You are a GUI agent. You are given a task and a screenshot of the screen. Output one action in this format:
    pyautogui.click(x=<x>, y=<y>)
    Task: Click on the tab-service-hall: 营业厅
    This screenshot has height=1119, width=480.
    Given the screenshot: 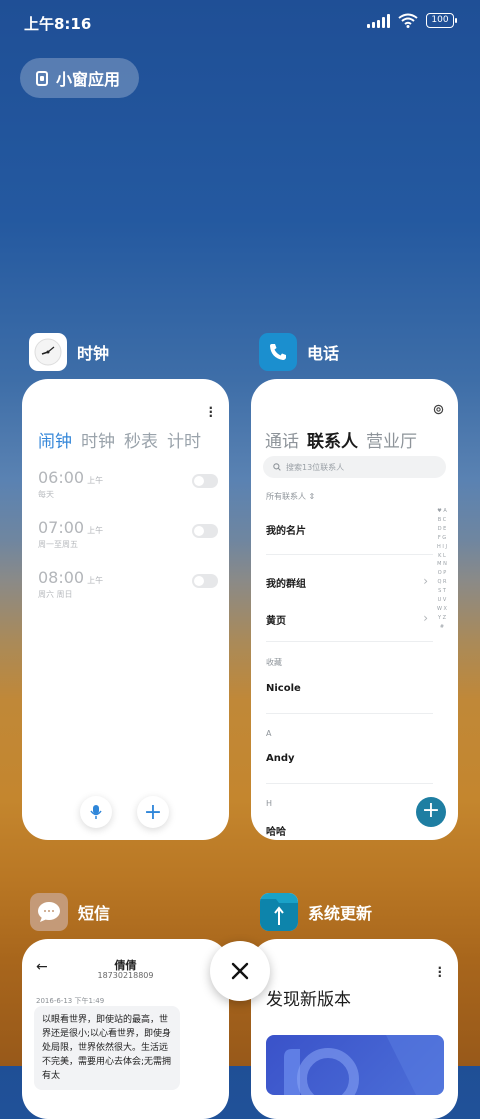 What is the action you would take?
    pyautogui.click(x=391, y=439)
    